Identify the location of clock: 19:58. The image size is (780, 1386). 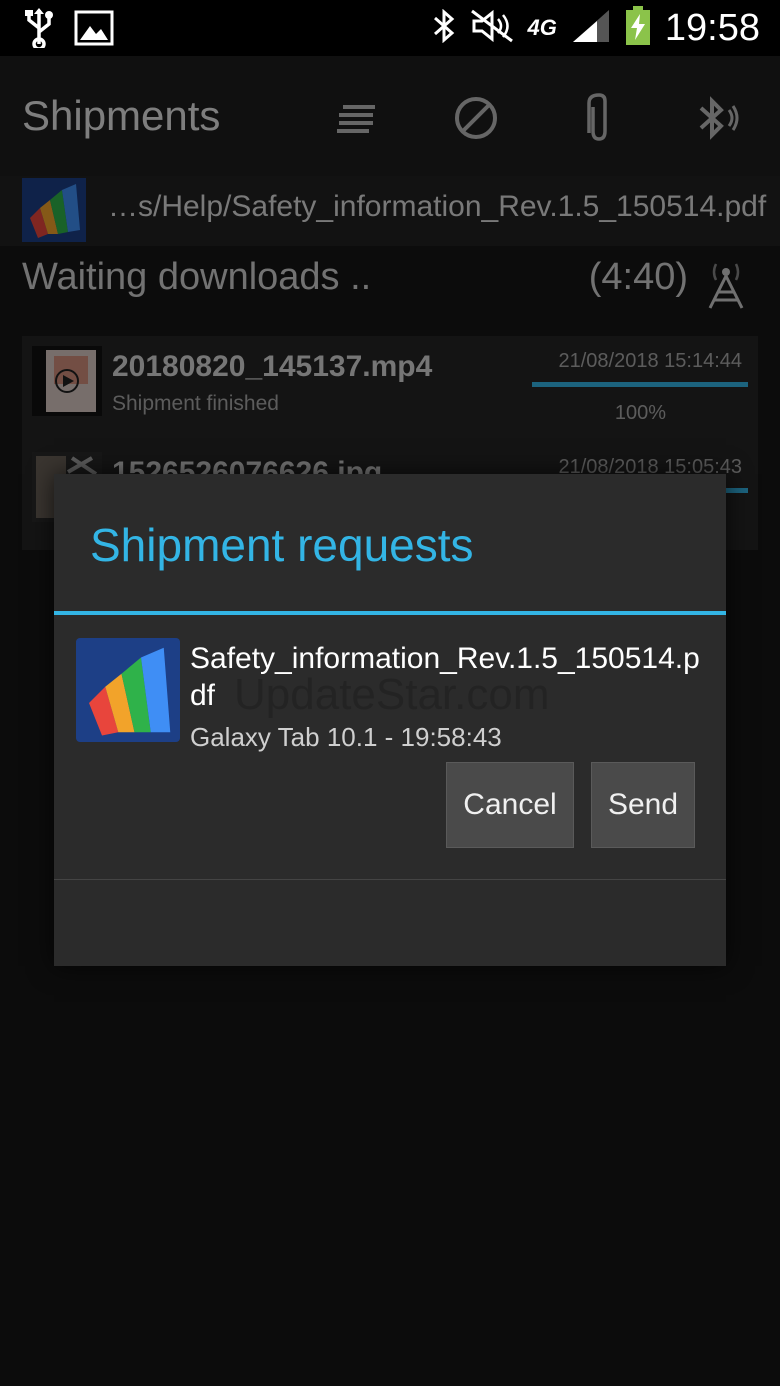
(712, 27).